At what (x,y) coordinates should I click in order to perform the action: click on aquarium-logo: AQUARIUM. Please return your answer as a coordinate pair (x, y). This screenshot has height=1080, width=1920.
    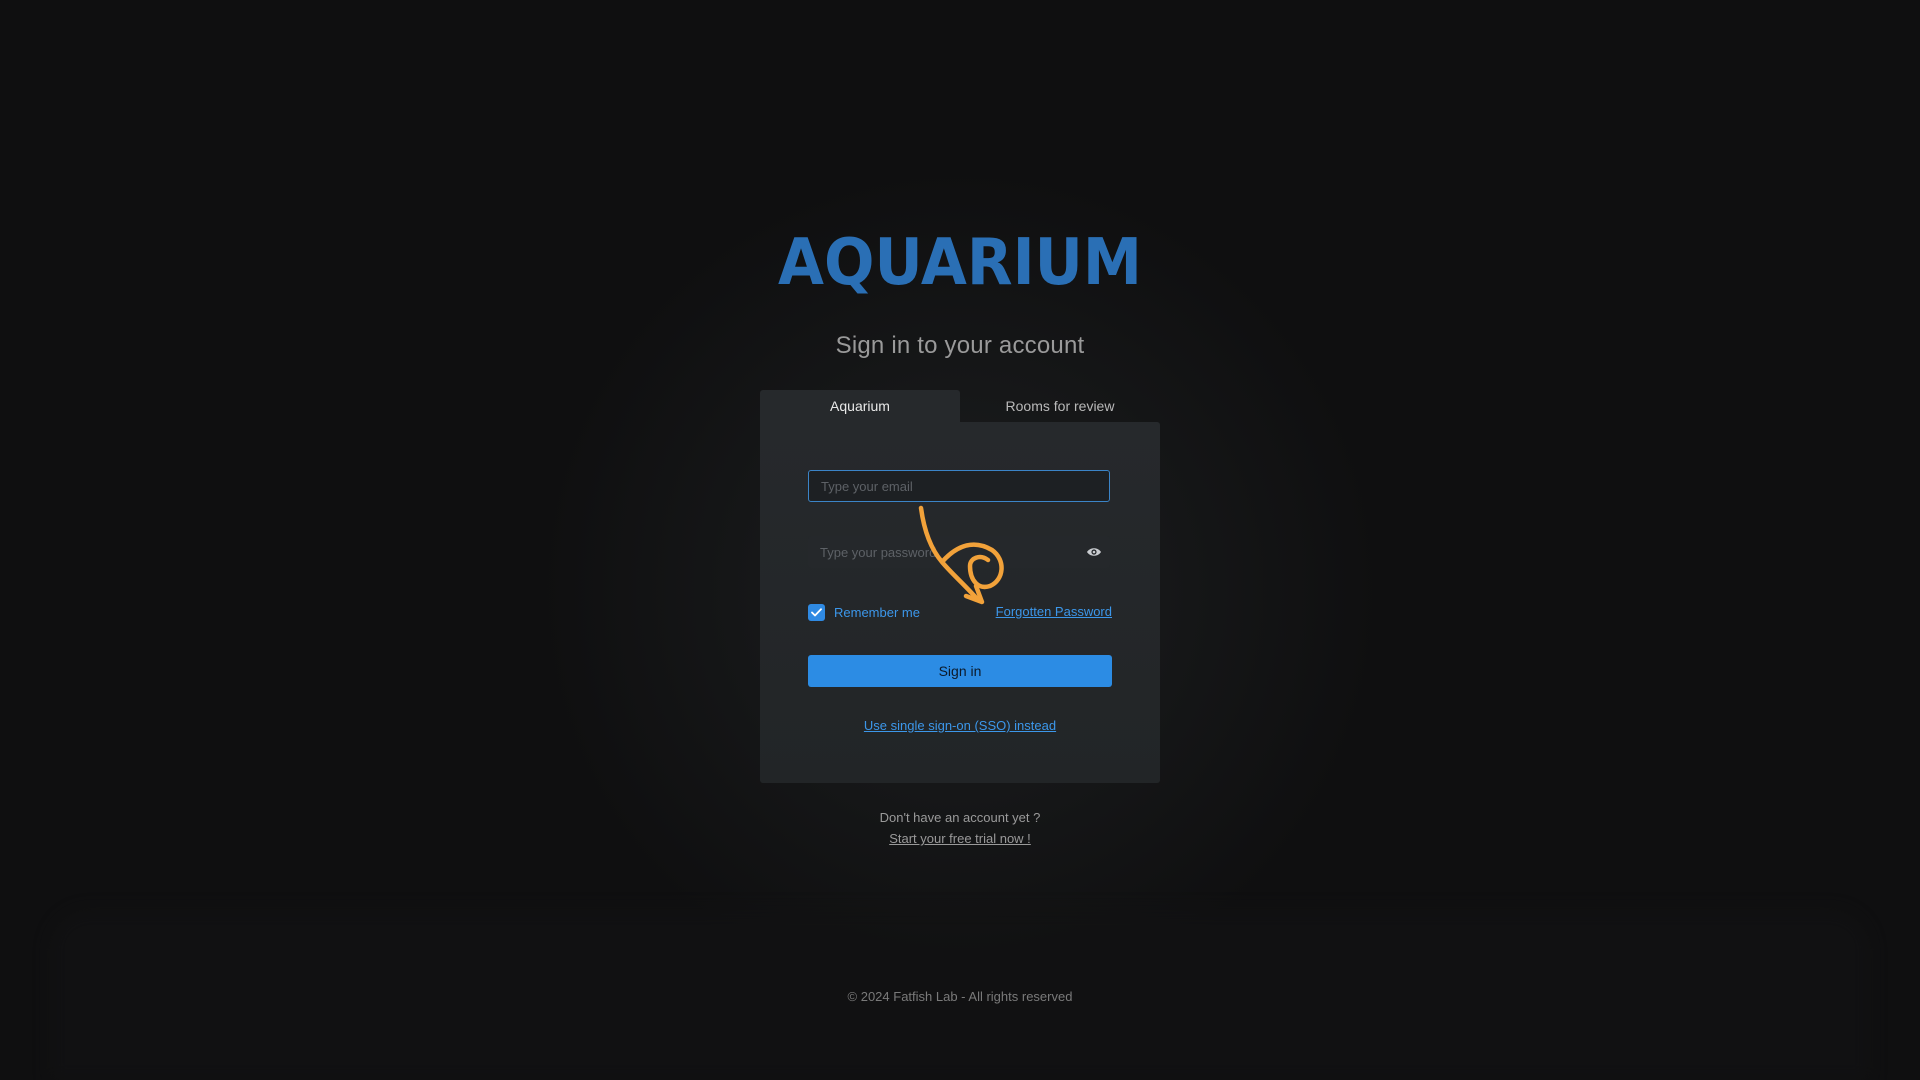
    Looking at the image, I should click on (960, 260).